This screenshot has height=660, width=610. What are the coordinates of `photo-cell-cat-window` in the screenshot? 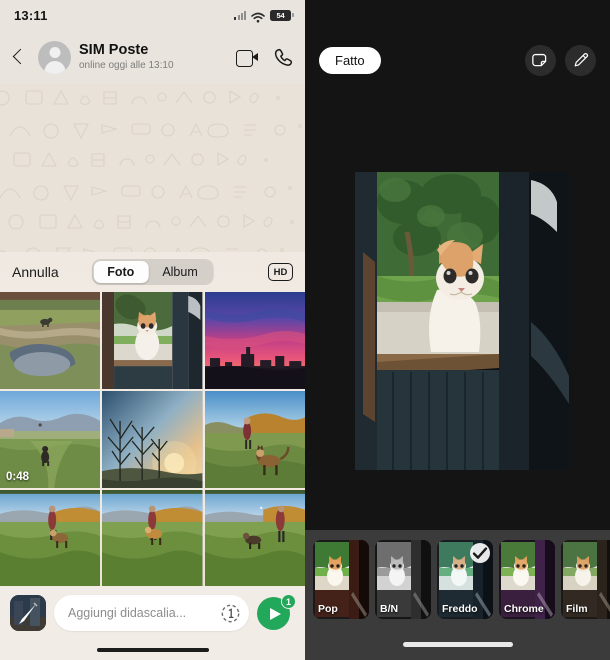 It's located at (152, 340).